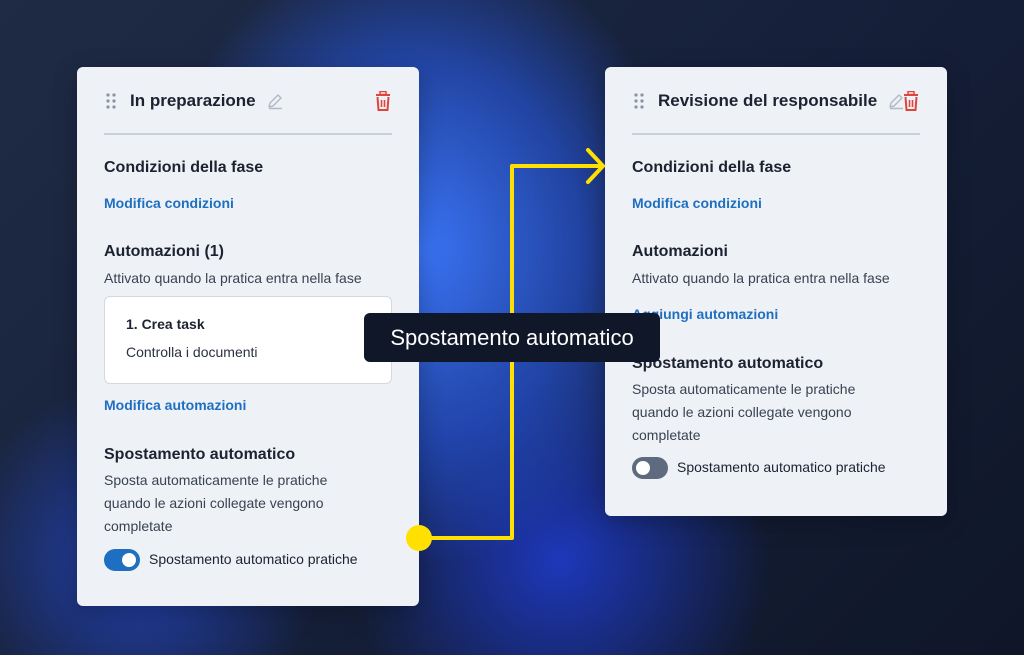 The width and height of the screenshot is (1024, 655). I want to click on connector-handle, so click(419, 538).